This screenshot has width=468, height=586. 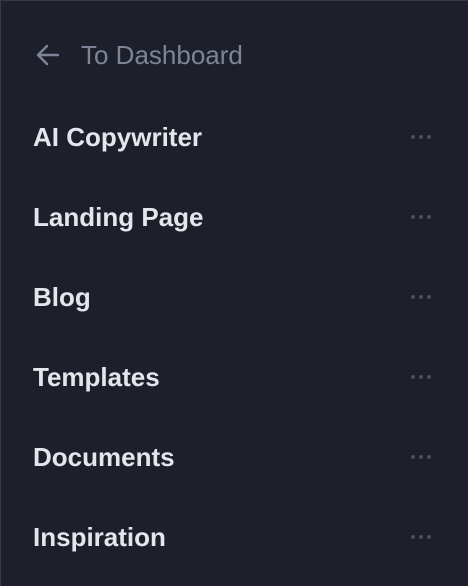 I want to click on back-to-dashboard-link: To Dashboard, so click(x=138, y=55).